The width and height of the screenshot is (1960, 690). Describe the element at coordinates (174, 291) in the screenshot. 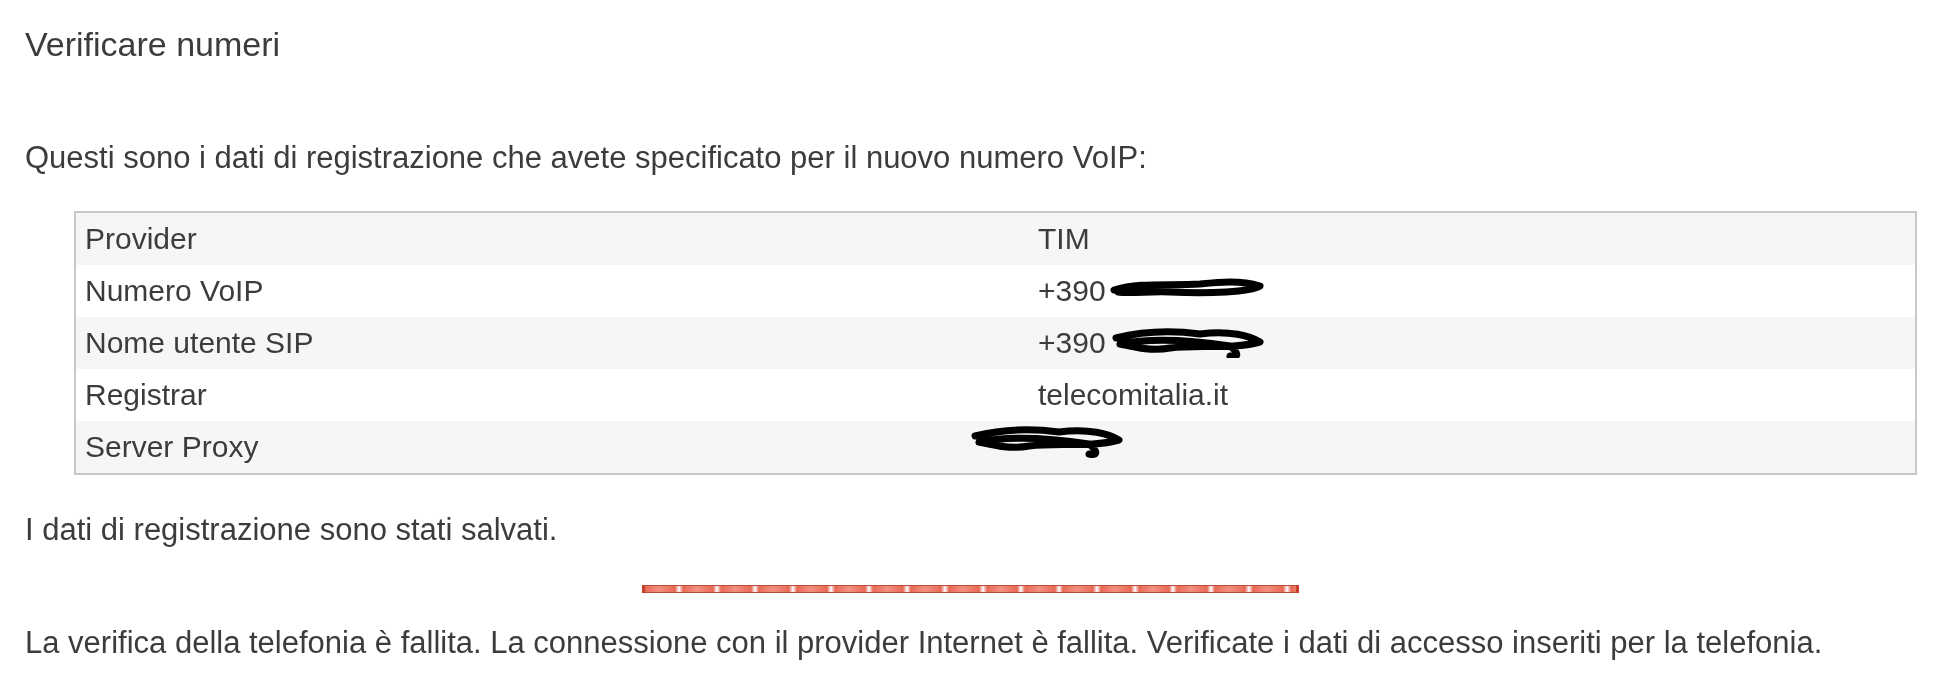

I see `table-cell-text: Numero VoIP` at that location.